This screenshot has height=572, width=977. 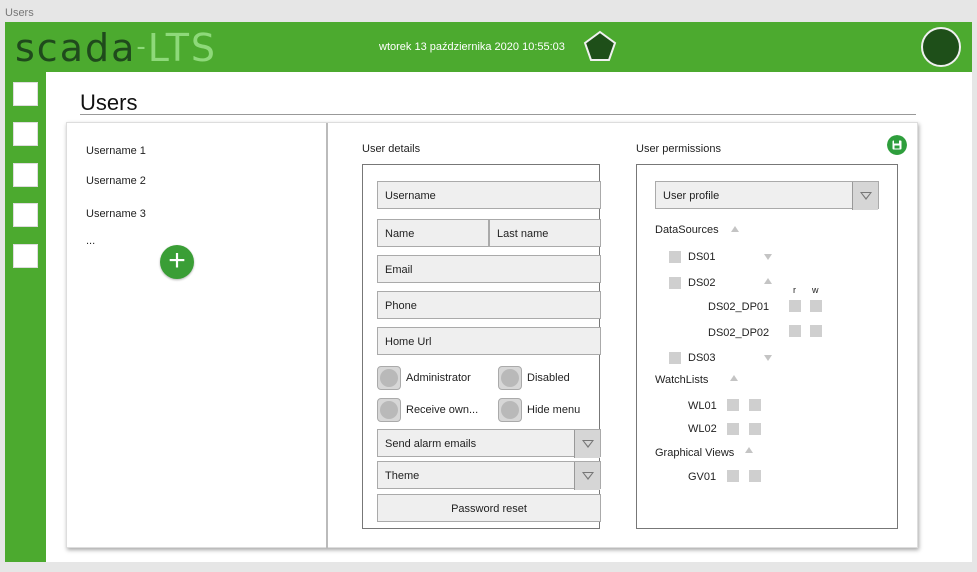 What do you see at coordinates (794, 290) in the screenshot?
I see `read-column-label: r` at bounding box center [794, 290].